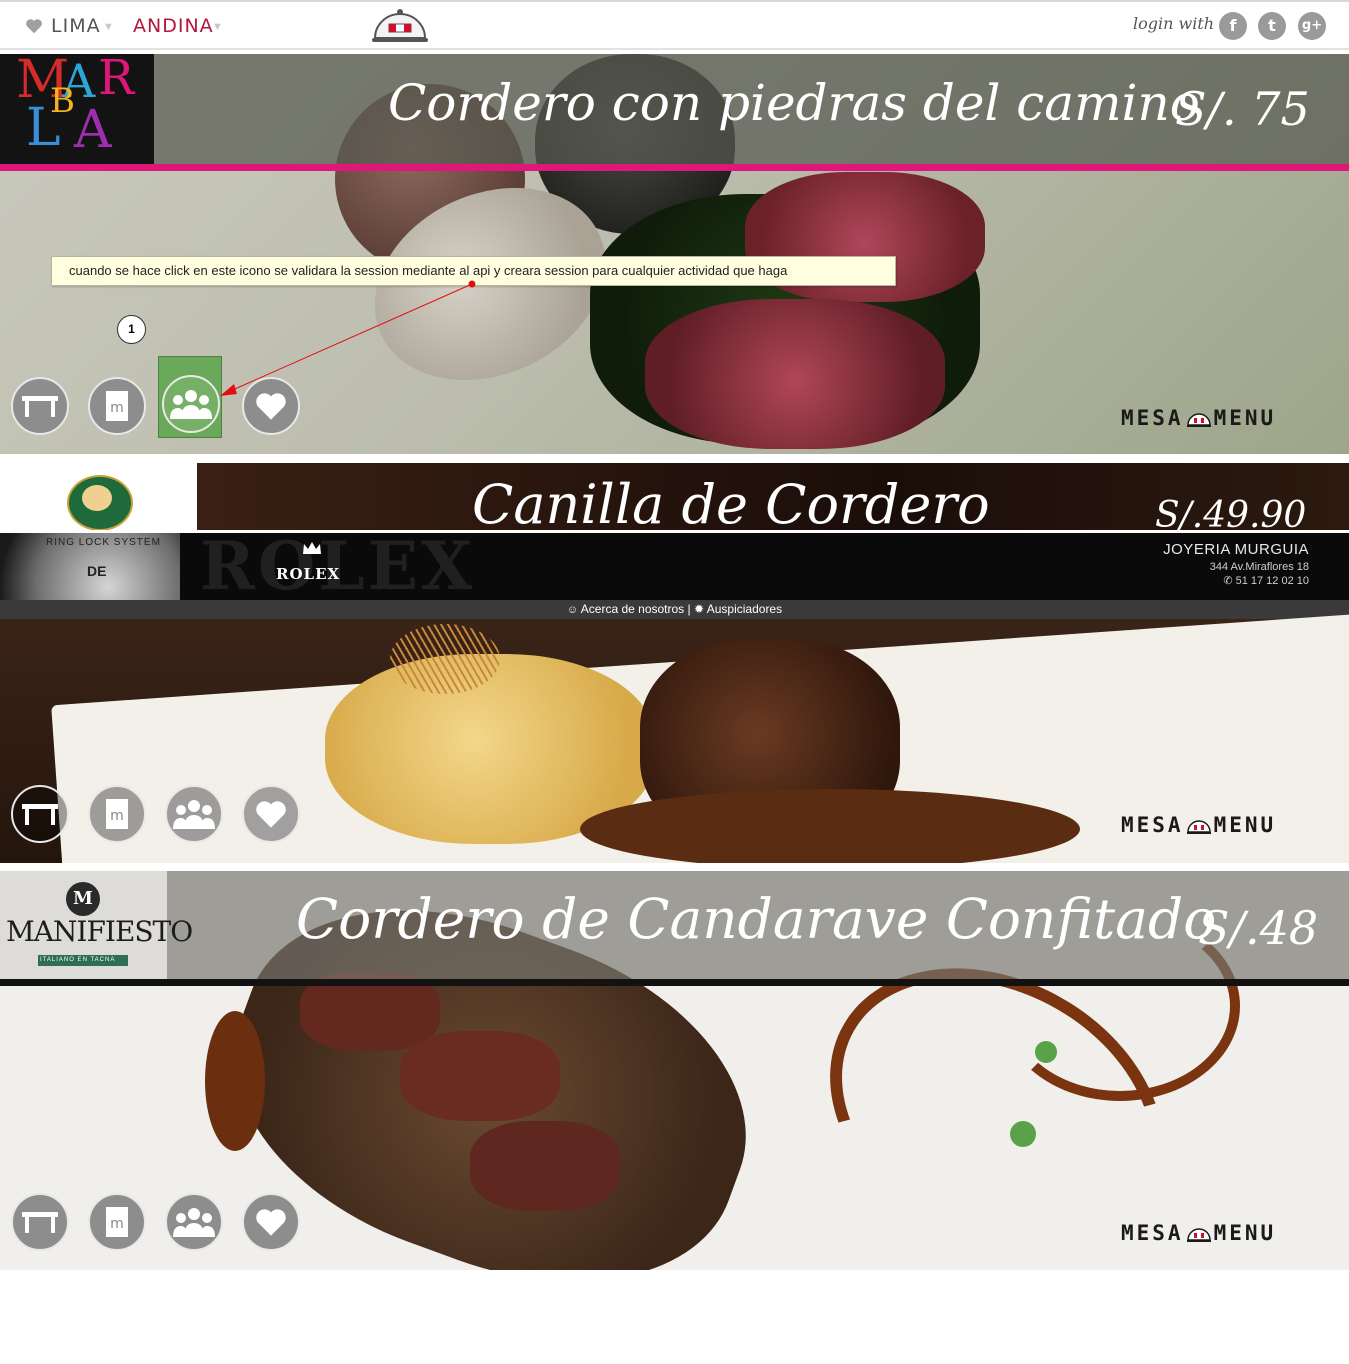 The image size is (1349, 1364). Describe the element at coordinates (1266, 581) in the screenshot. I see `ad-phone: ✆ 51 17 12 02 10` at that location.